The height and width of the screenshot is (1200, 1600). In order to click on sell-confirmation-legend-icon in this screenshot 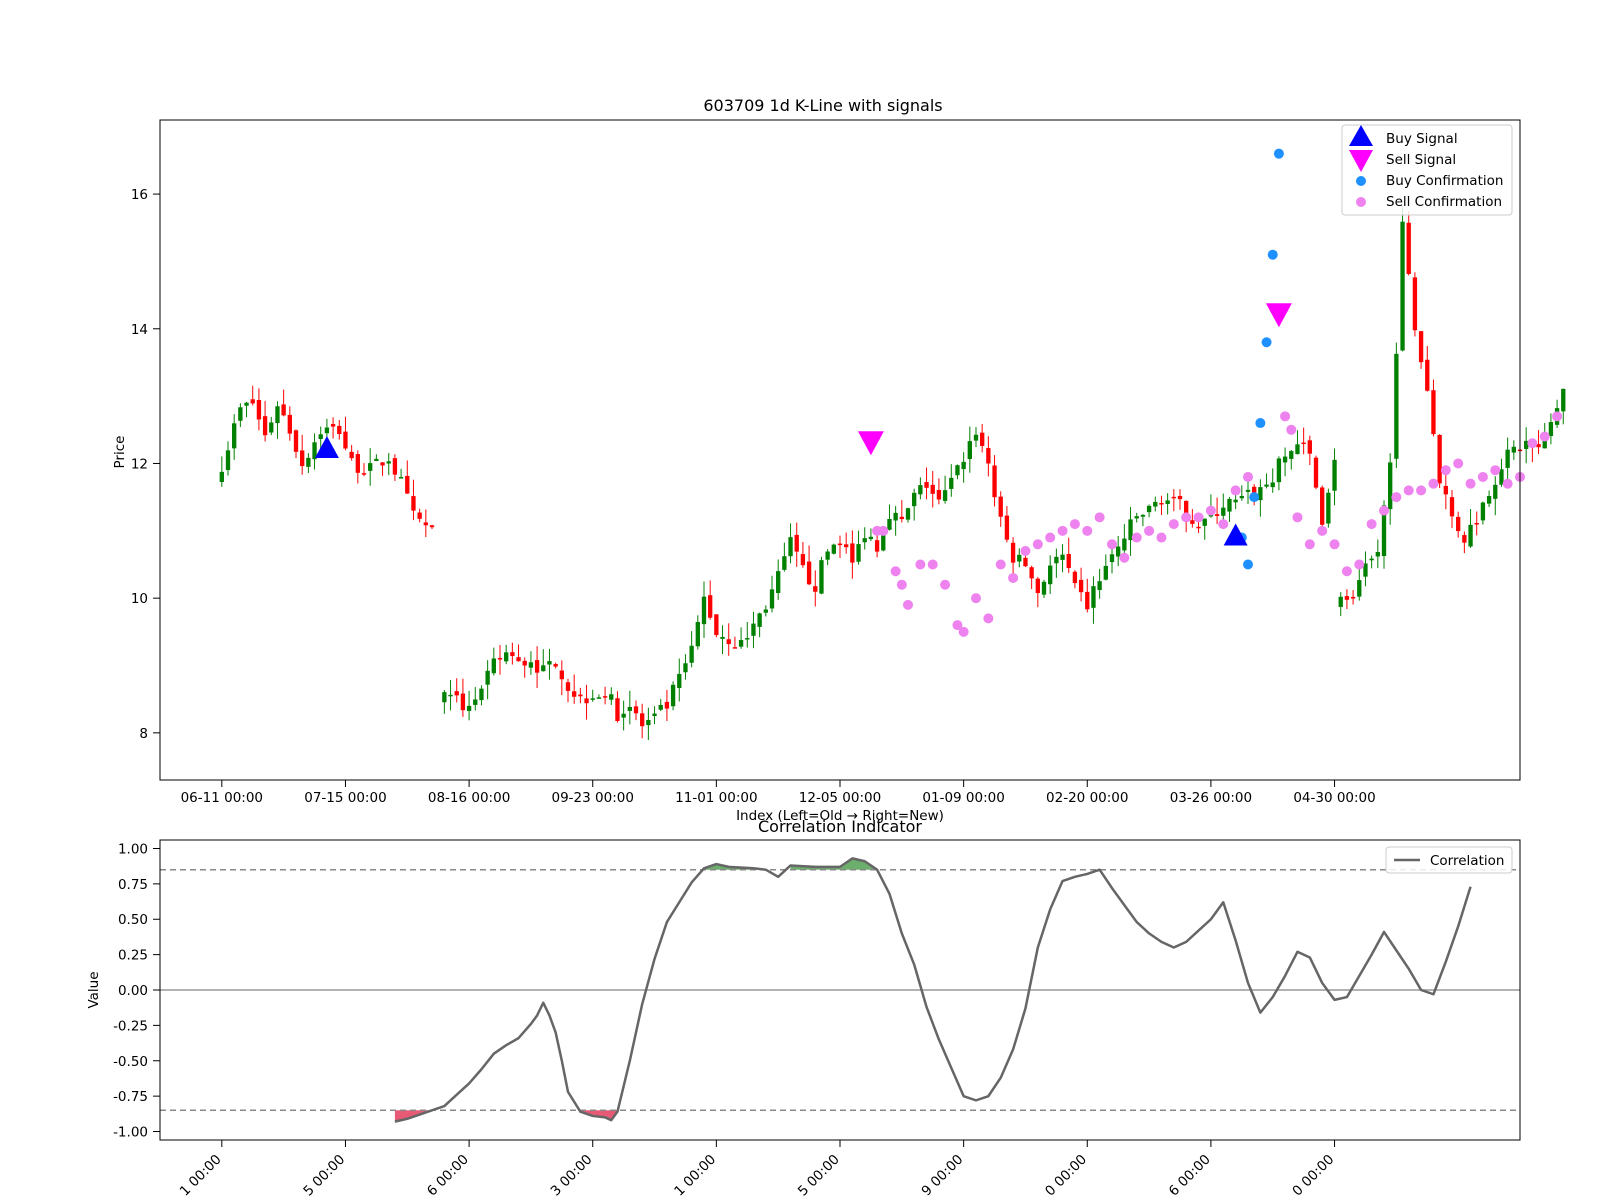, I will do `click(1361, 202)`.